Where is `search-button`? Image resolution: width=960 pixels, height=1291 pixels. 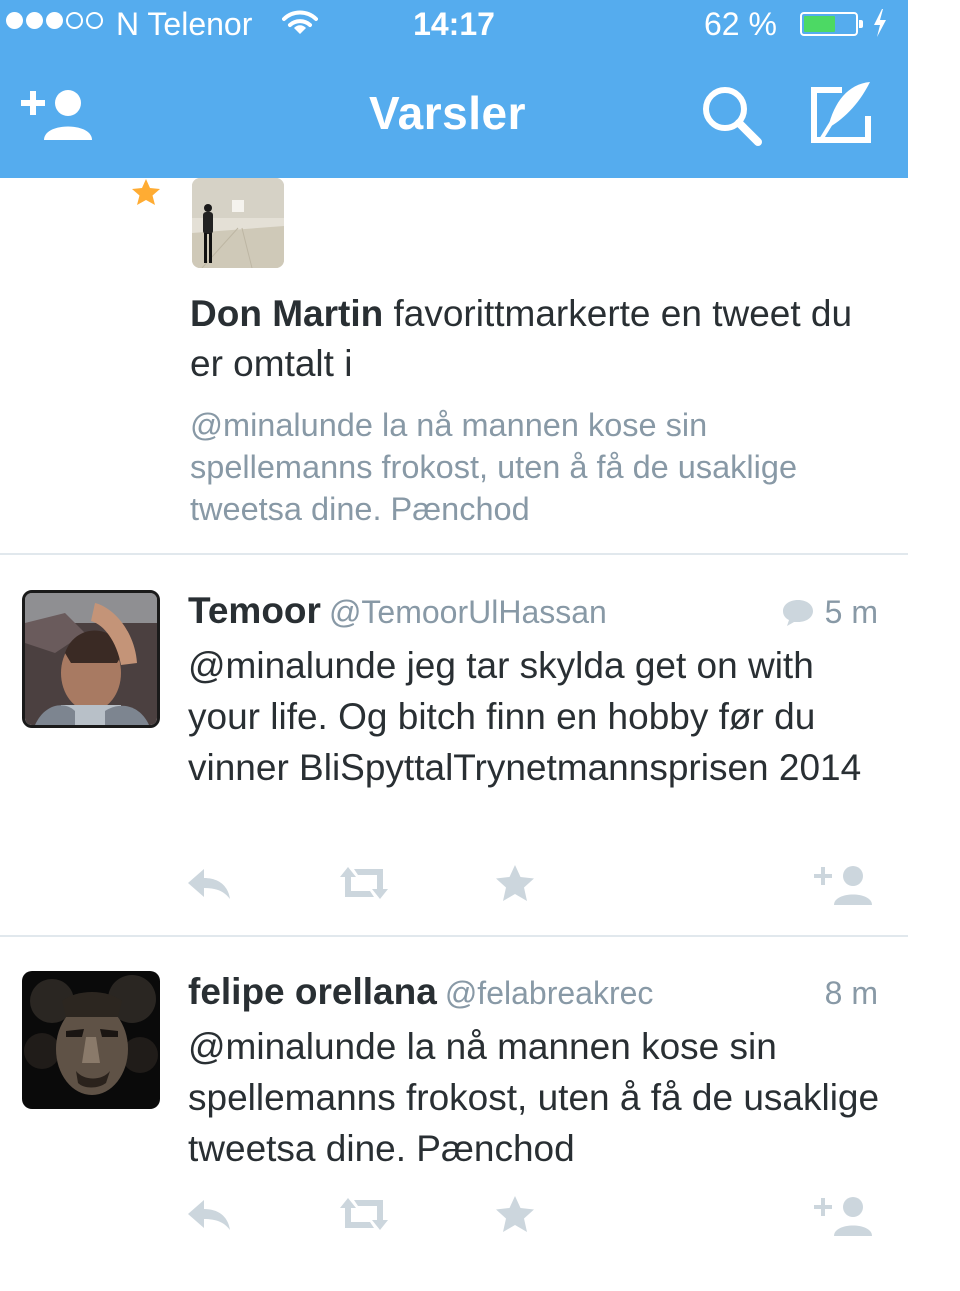 search-button is located at coordinates (732, 118).